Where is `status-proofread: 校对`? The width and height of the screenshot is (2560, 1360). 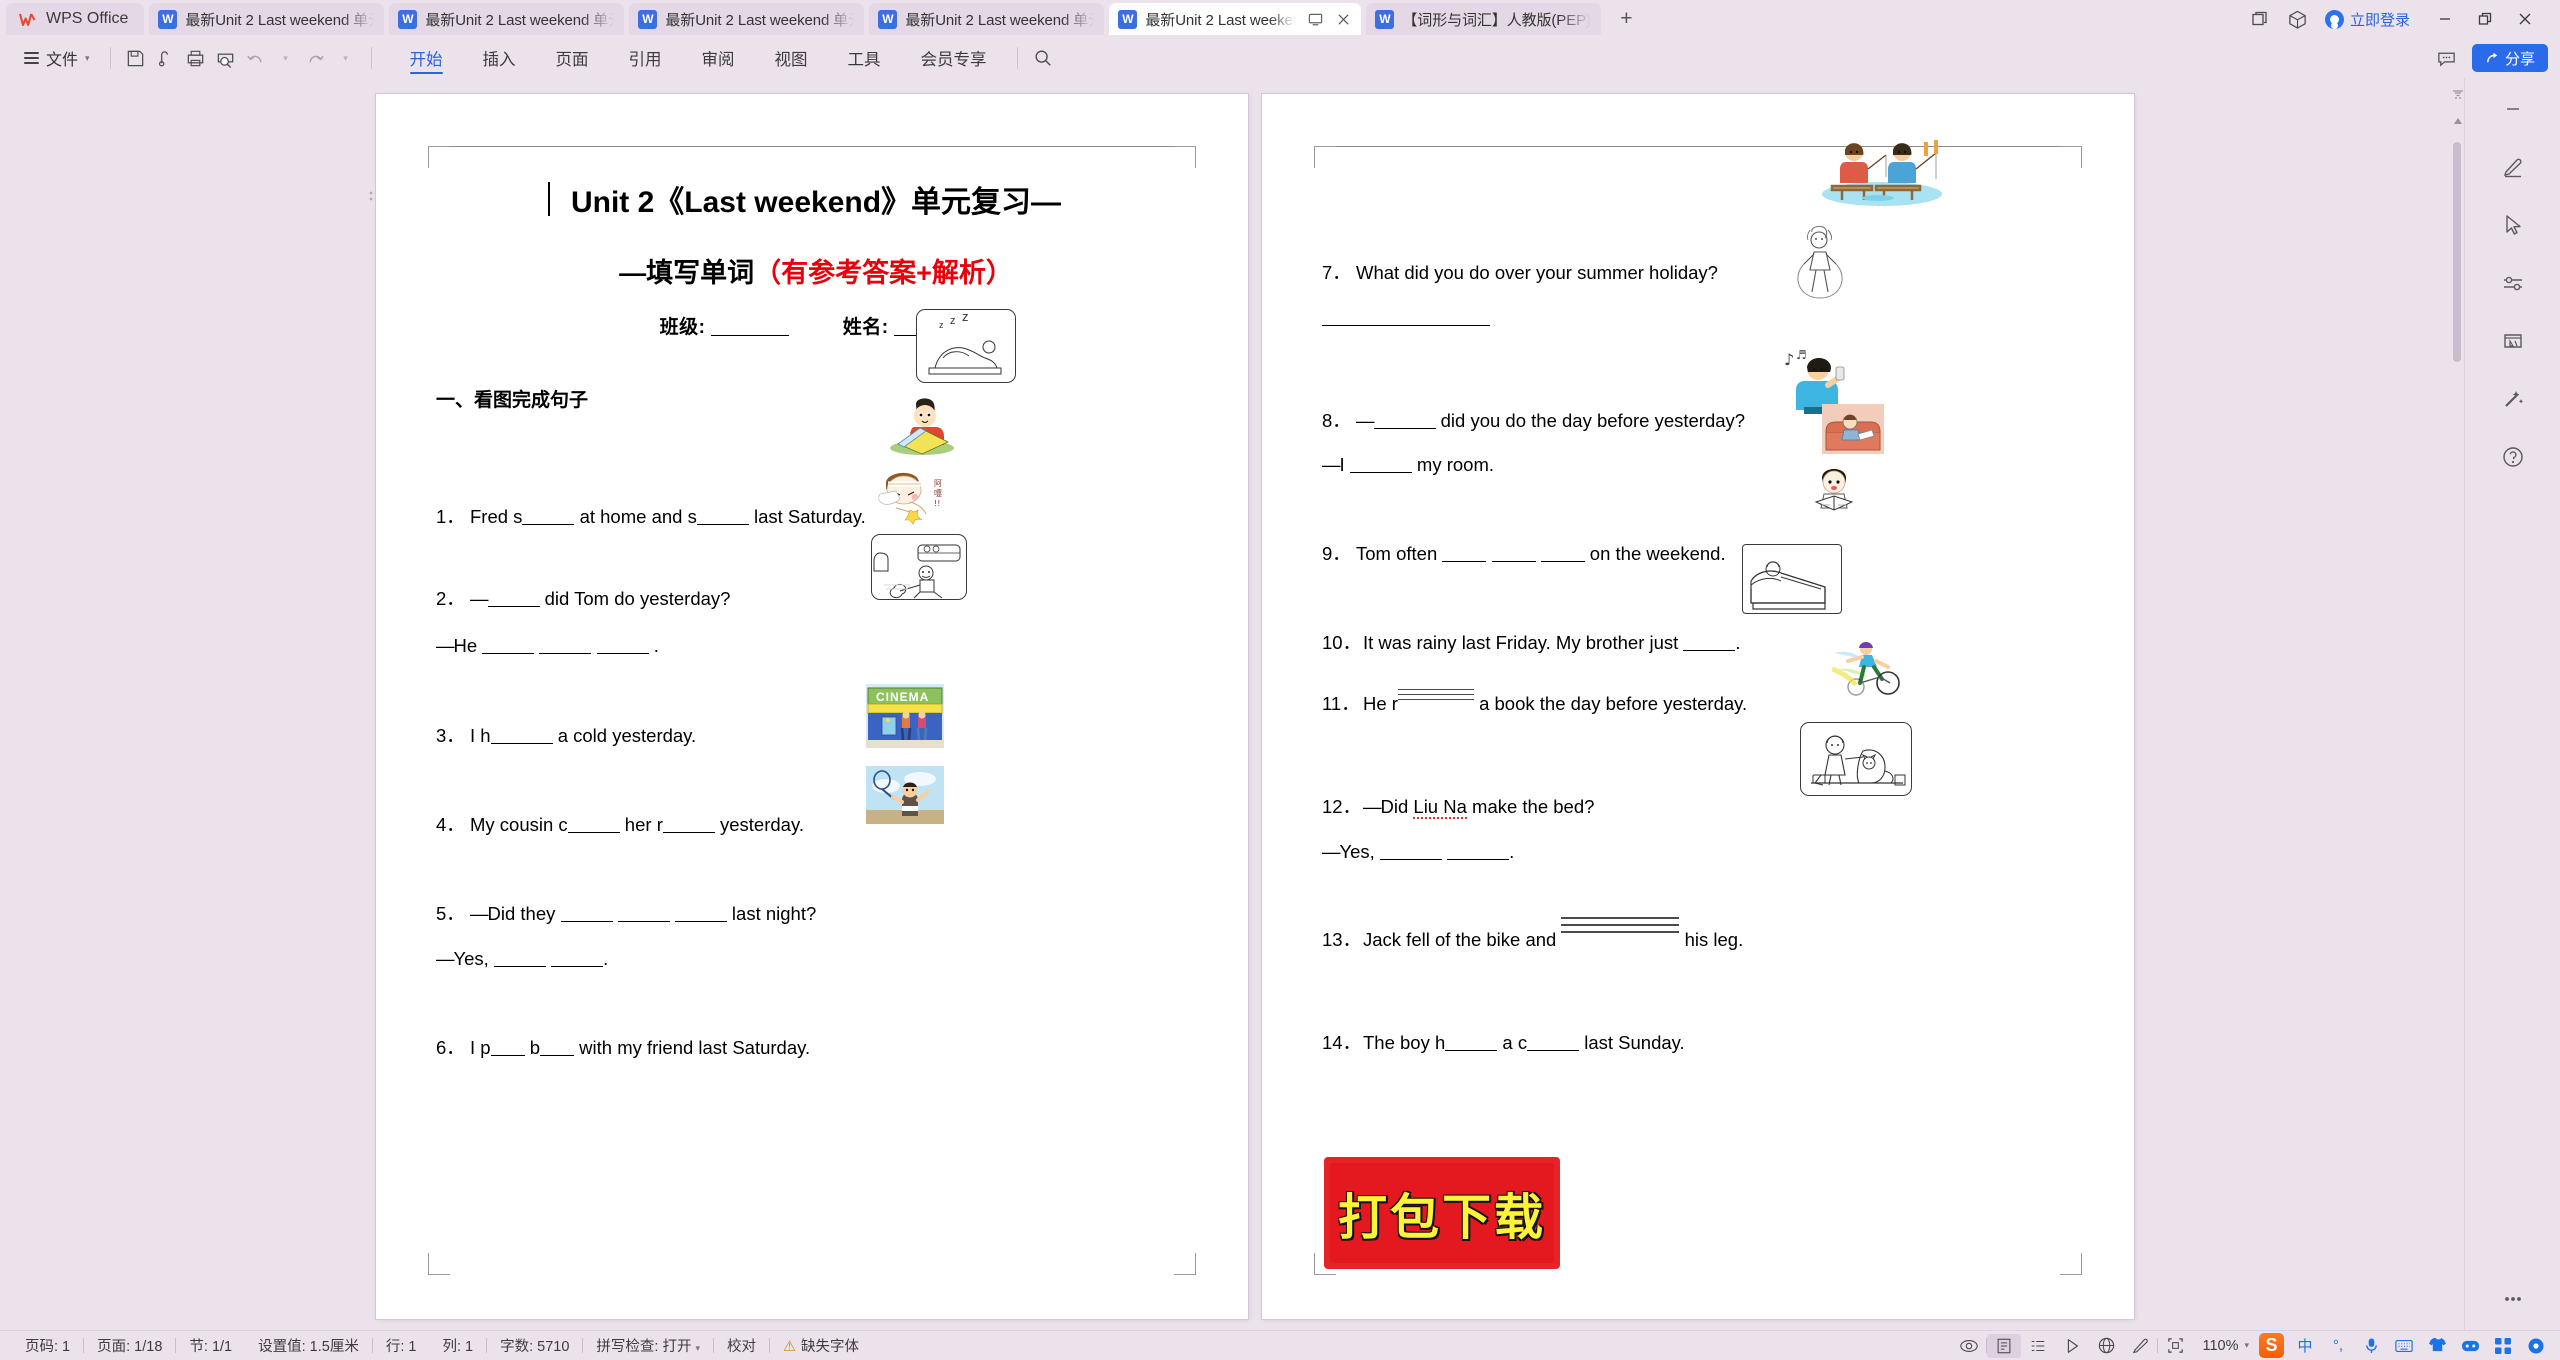 status-proofread: 校对 is located at coordinates (741, 1345).